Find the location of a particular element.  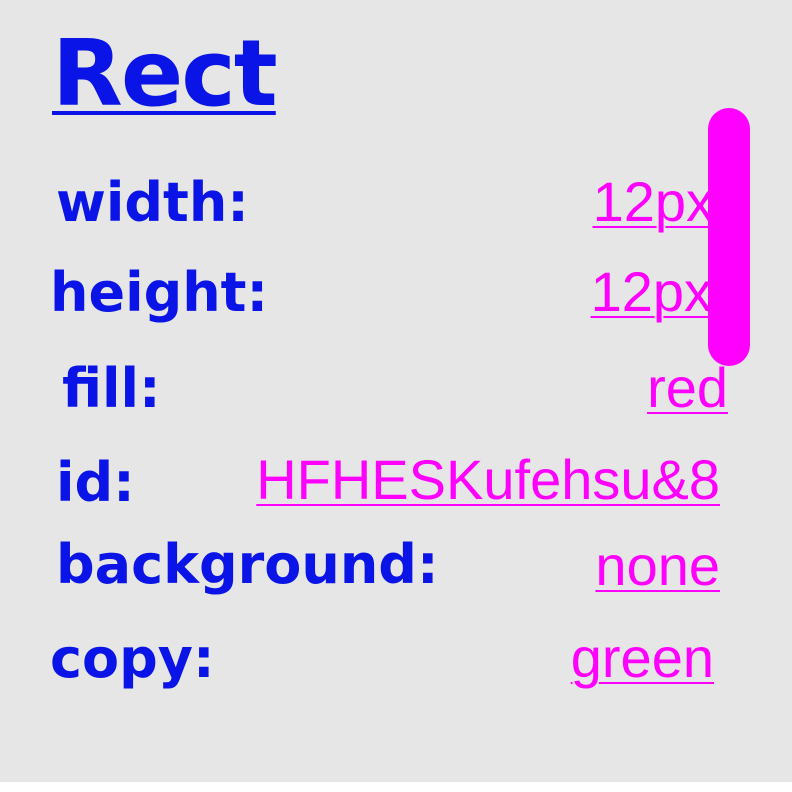

panel-title: Rect is located at coordinates (165, 73).